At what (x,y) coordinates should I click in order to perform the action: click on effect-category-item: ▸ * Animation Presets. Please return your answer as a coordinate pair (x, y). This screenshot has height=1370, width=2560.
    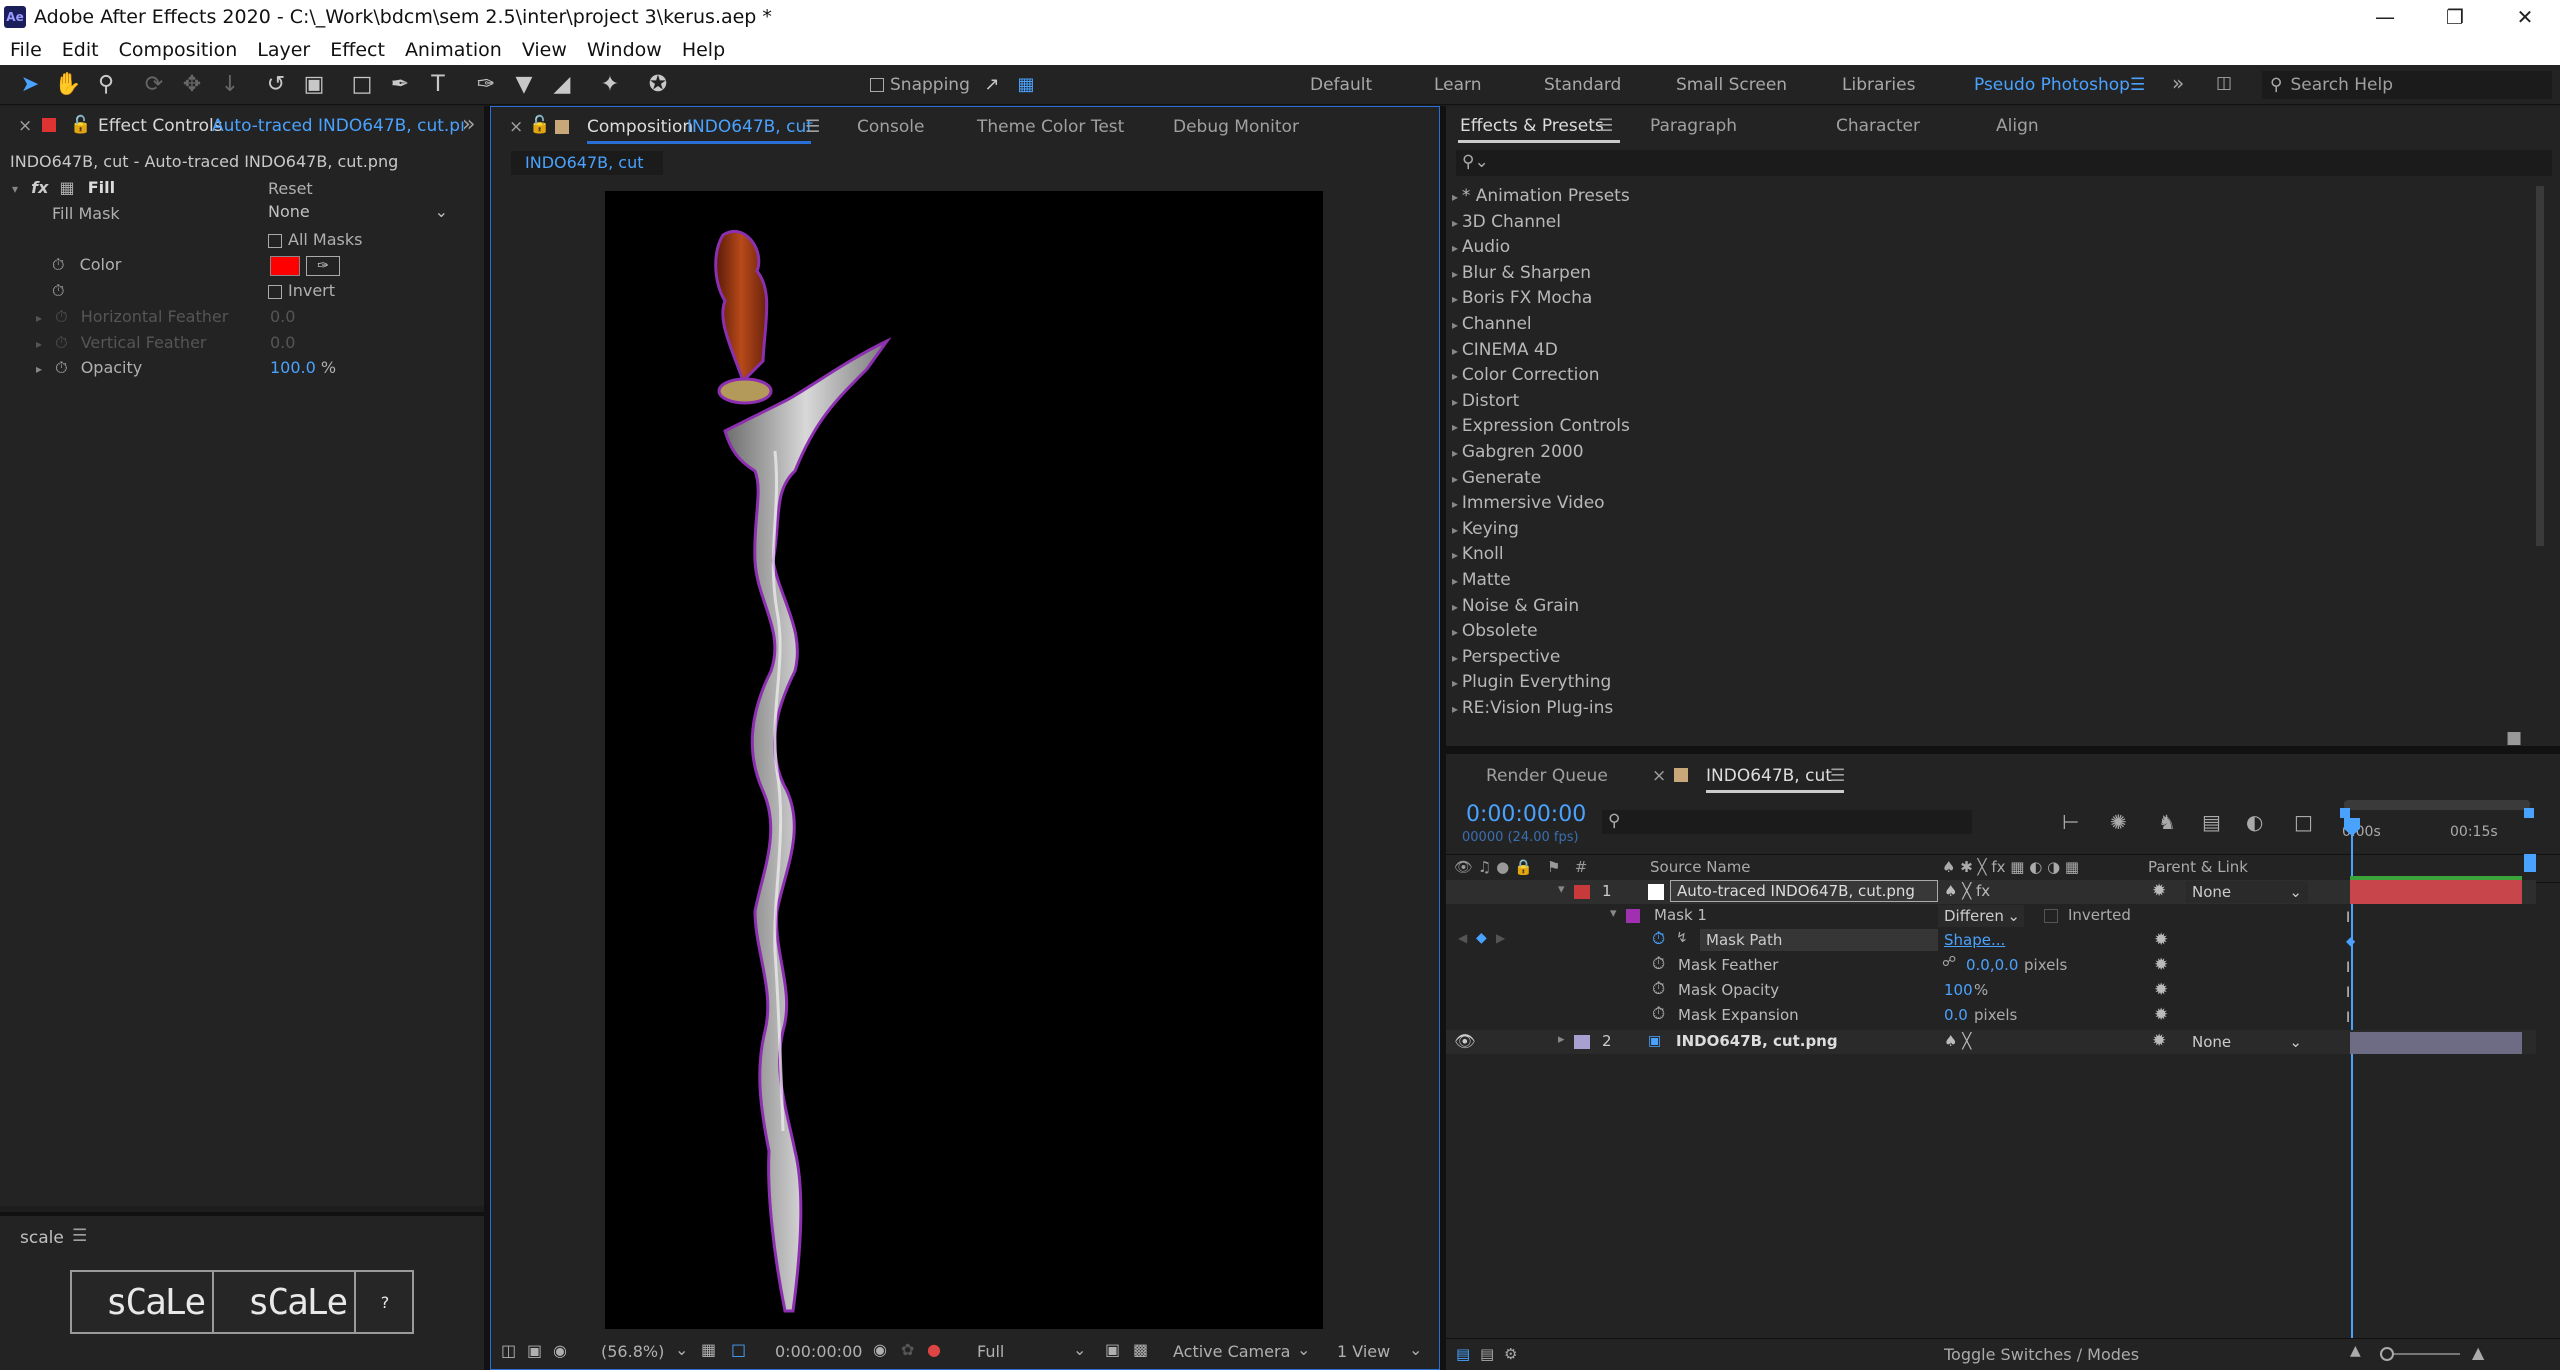
    Looking at the image, I should click on (1541, 196).